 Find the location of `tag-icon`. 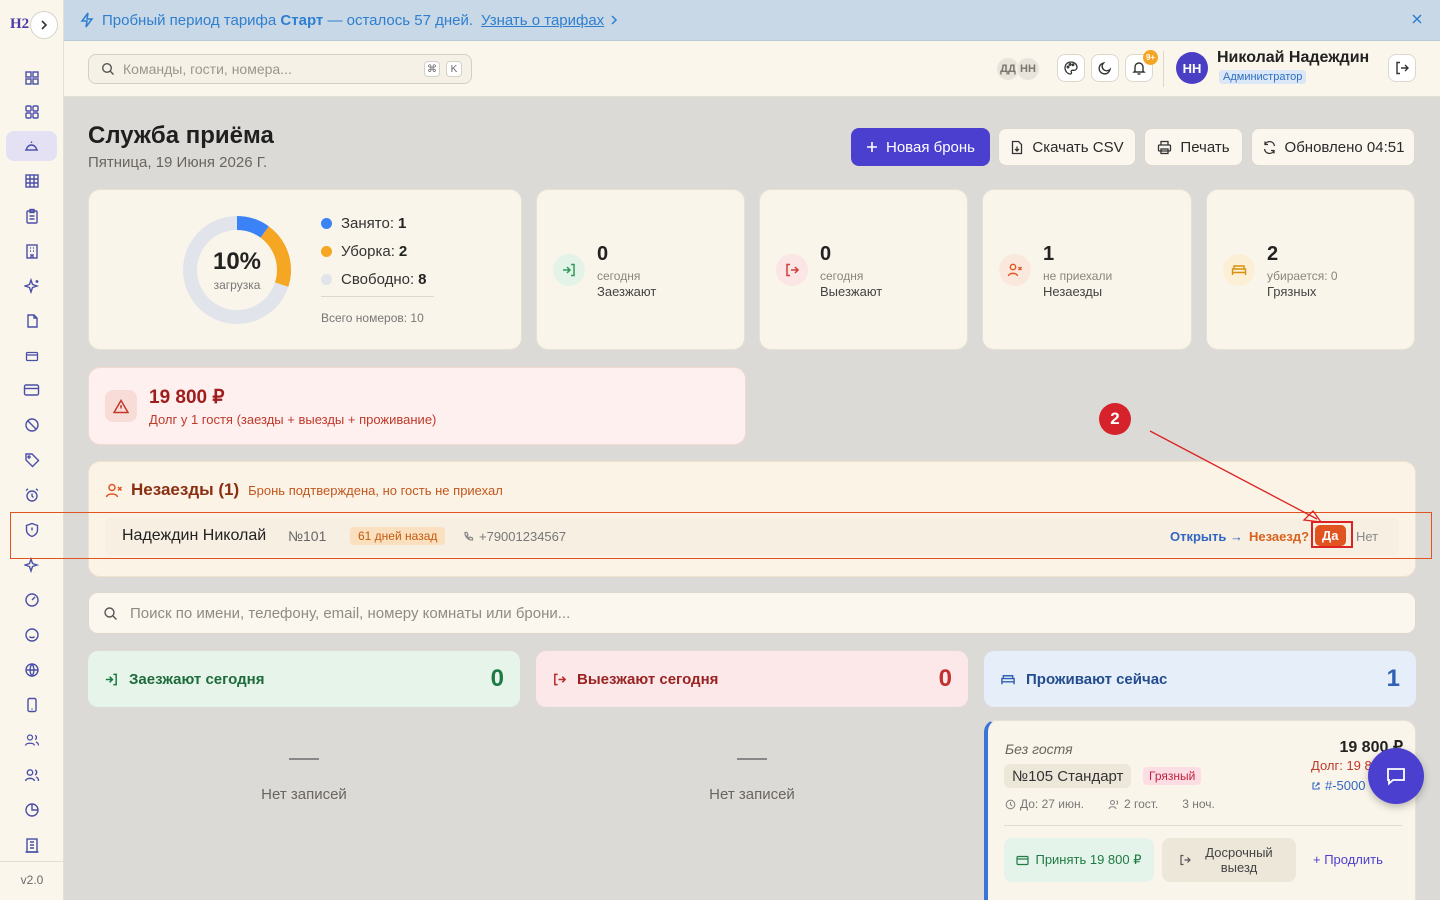

tag-icon is located at coordinates (31, 460).